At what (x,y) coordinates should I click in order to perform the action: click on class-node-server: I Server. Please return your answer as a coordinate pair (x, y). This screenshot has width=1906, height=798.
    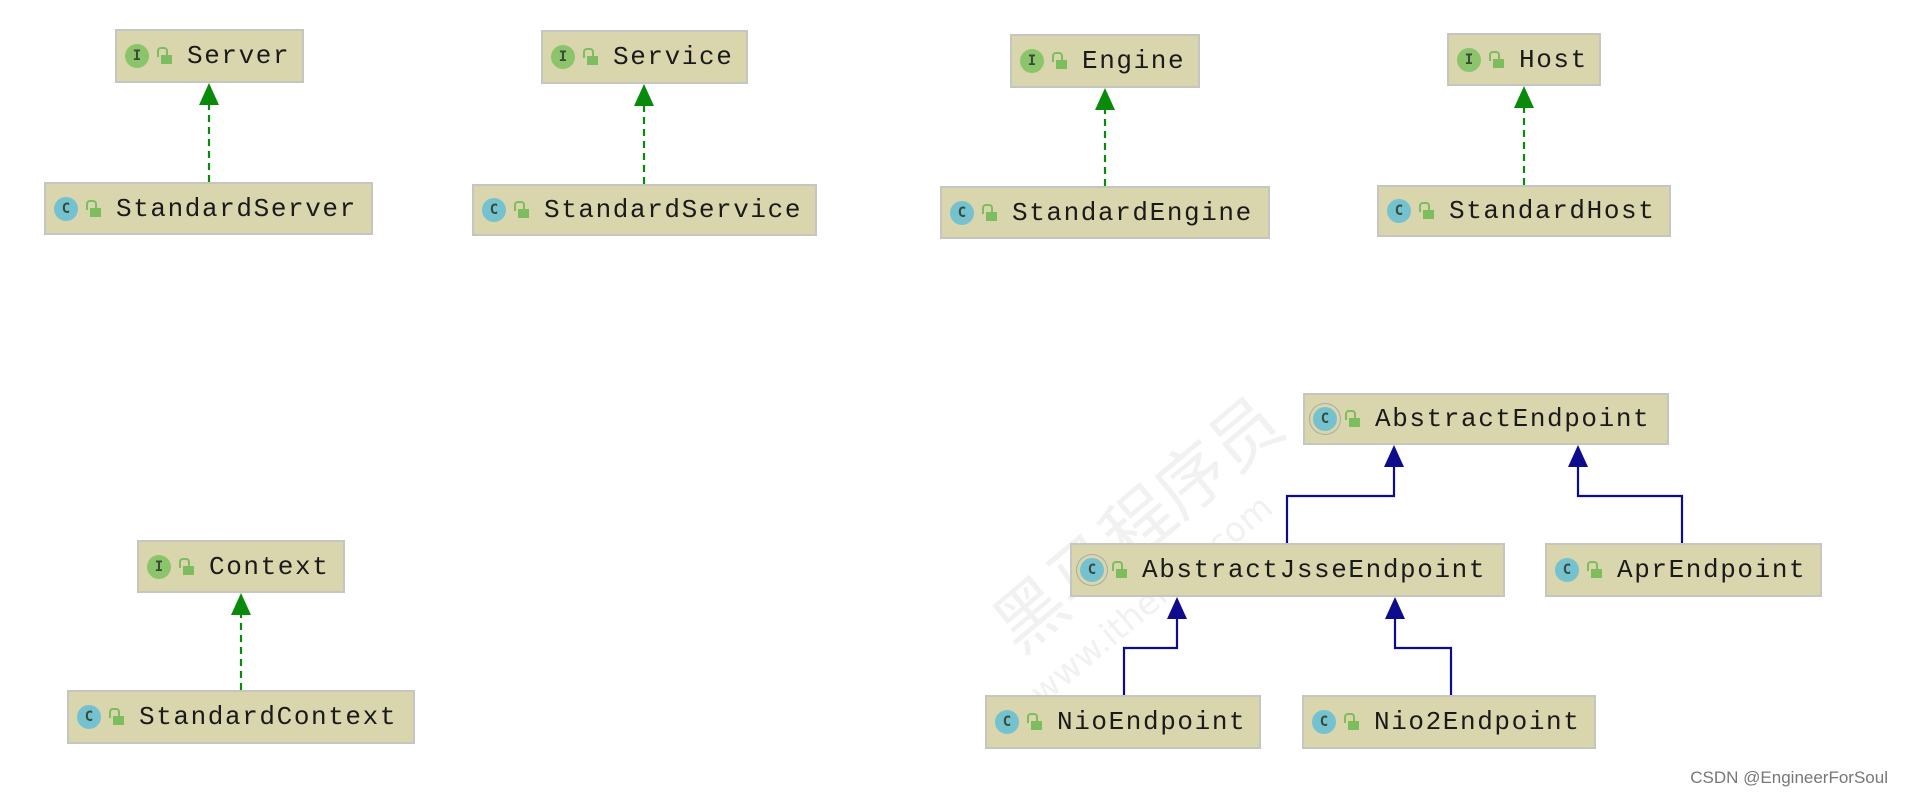
    Looking at the image, I should click on (209, 56).